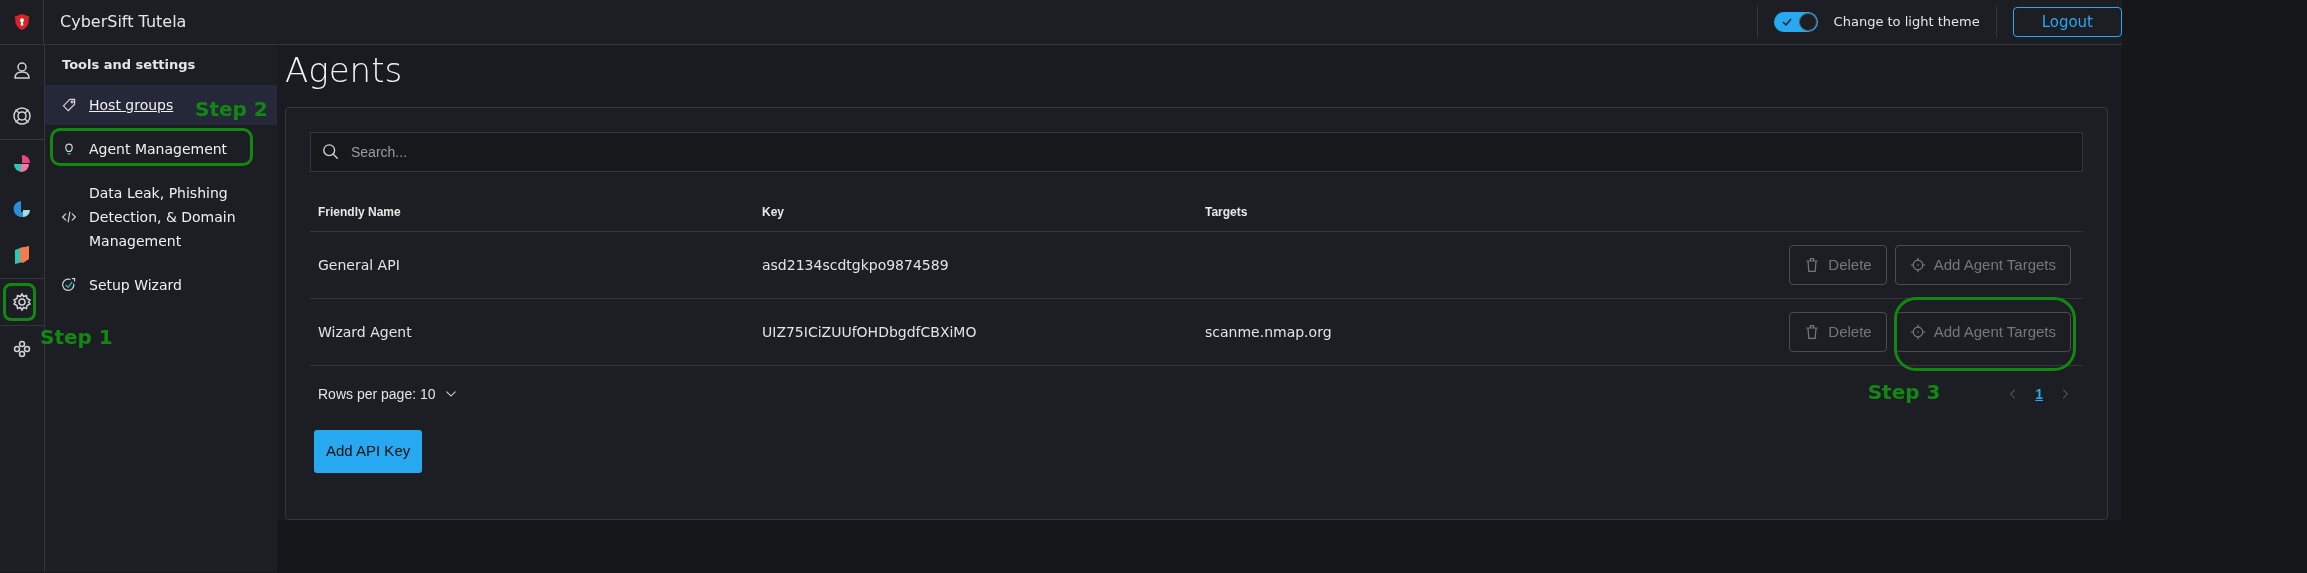 Image resolution: width=2307 pixels, height=573 pixels. What do you see at coordinates (1795, 22) in the screenshot?
I see `theme-toggle` at bounding box center [1795, 22].